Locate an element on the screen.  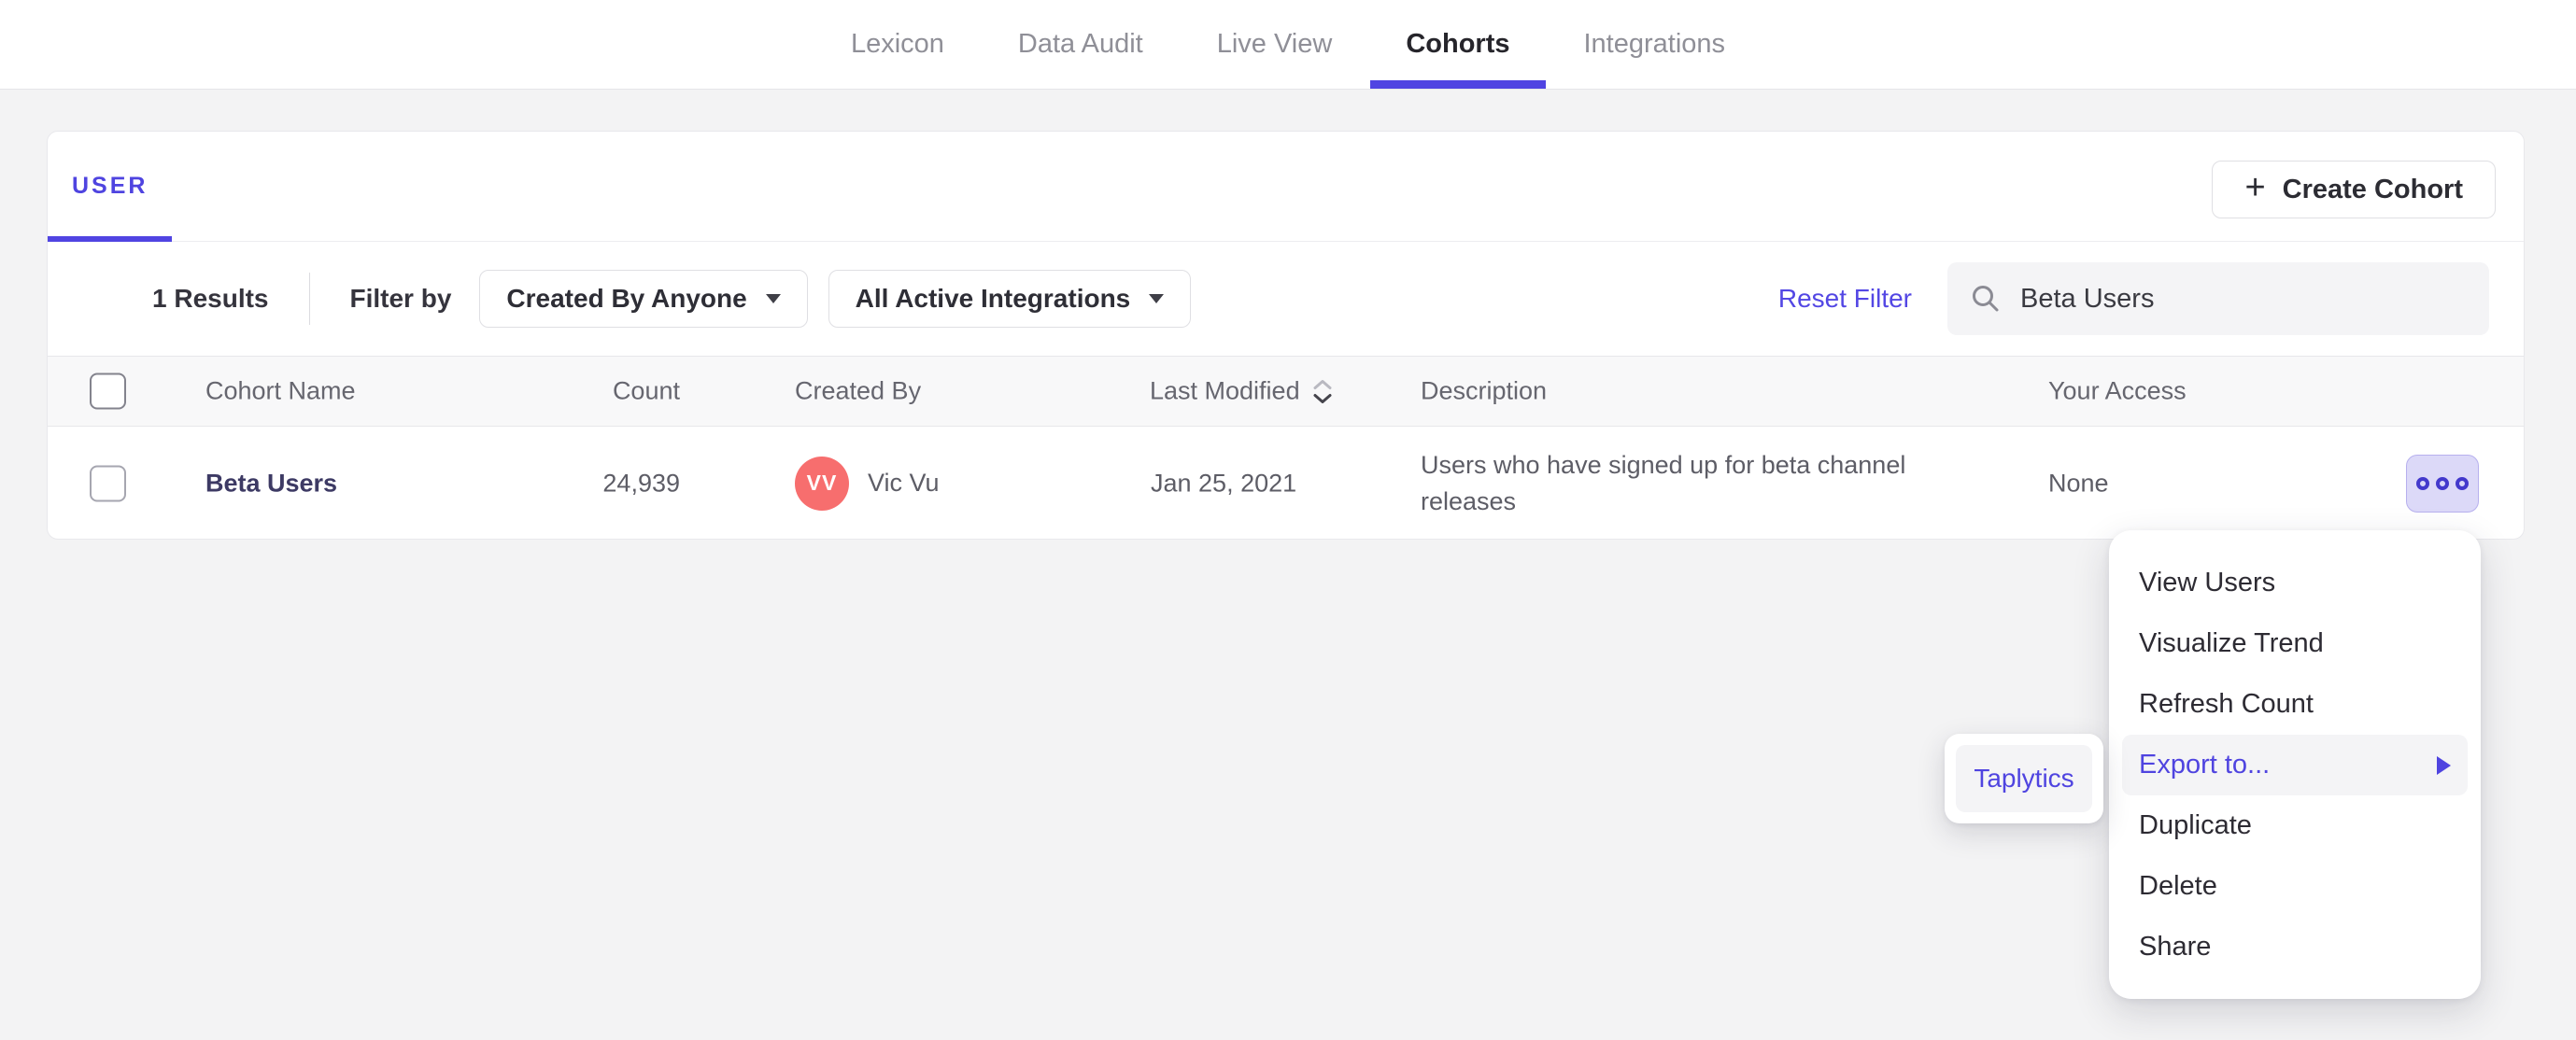
submenu-item-taplytics: Taplytics is located at coordinates (2024, 778).